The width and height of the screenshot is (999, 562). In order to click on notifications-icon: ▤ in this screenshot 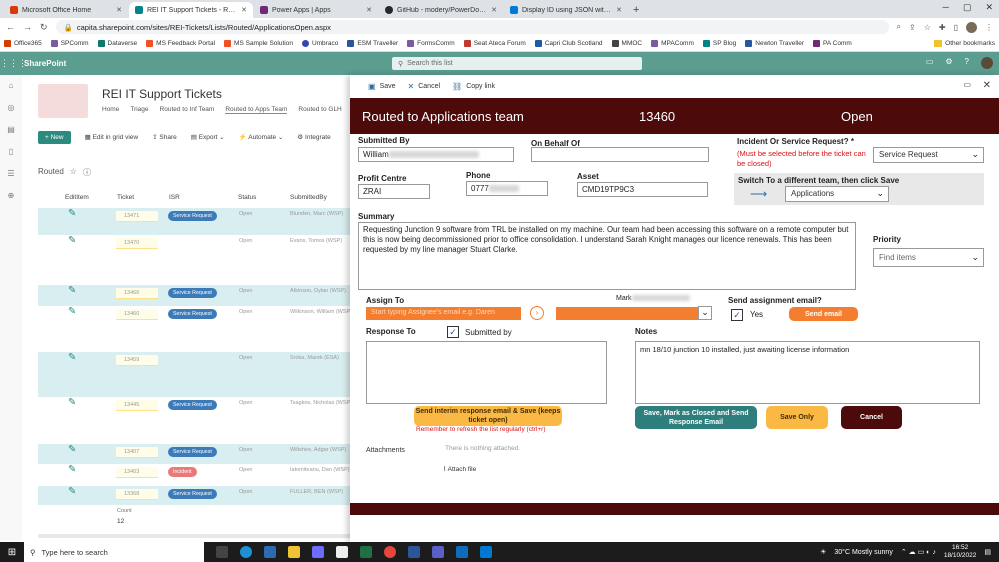, I will do `click(987, 552)`.